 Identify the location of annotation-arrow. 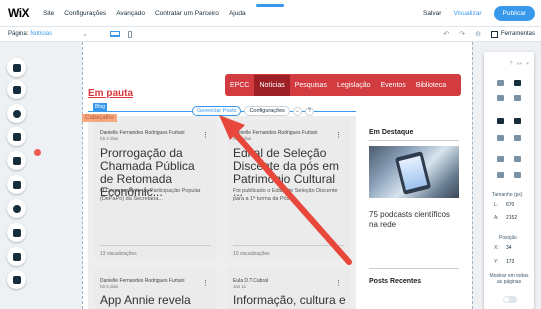
(285, 190).